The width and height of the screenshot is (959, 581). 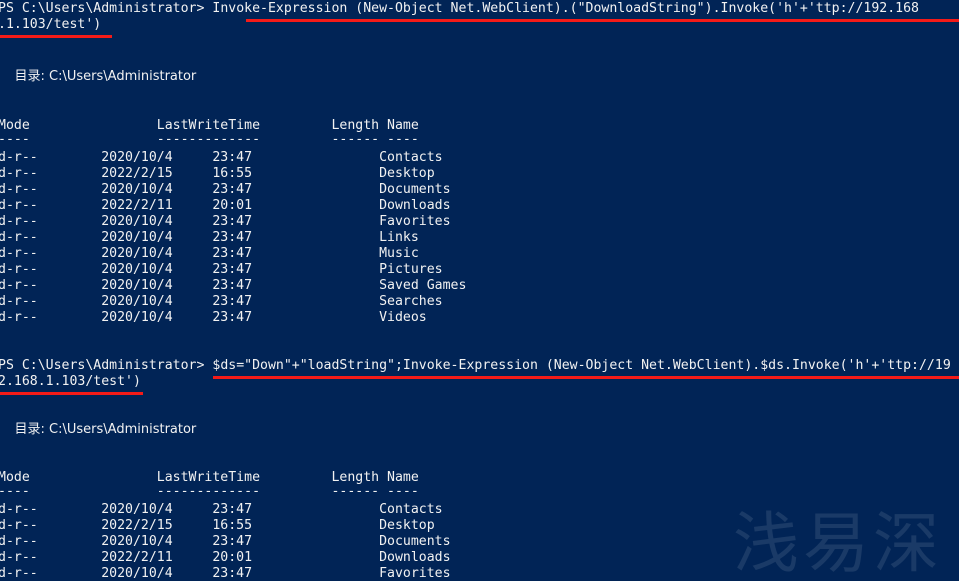 What do you see at coordinates (51, 24) in the screenshot?
I see `command-wrap-line-1: .1.103/test')` at bounding box center [51, 24].